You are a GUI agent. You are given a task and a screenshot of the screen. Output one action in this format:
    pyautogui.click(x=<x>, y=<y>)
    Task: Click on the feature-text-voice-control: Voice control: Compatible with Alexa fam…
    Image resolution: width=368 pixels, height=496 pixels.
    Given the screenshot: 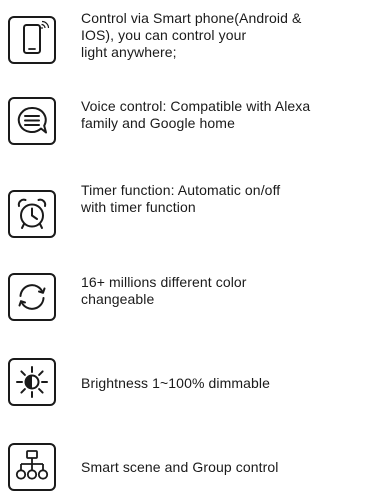 What is the action you would take?
    pyautogui.click(x=222, y=115)
    